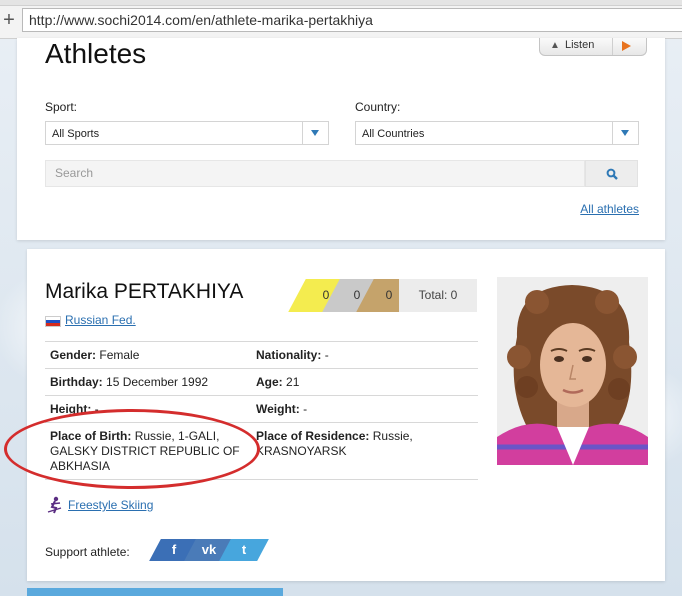 Image resolution: width=682 pixels, height=596 pixels. Describe the element at coordinates (269, 382) in the screenshot. I see `age-label: Age:` at that location.